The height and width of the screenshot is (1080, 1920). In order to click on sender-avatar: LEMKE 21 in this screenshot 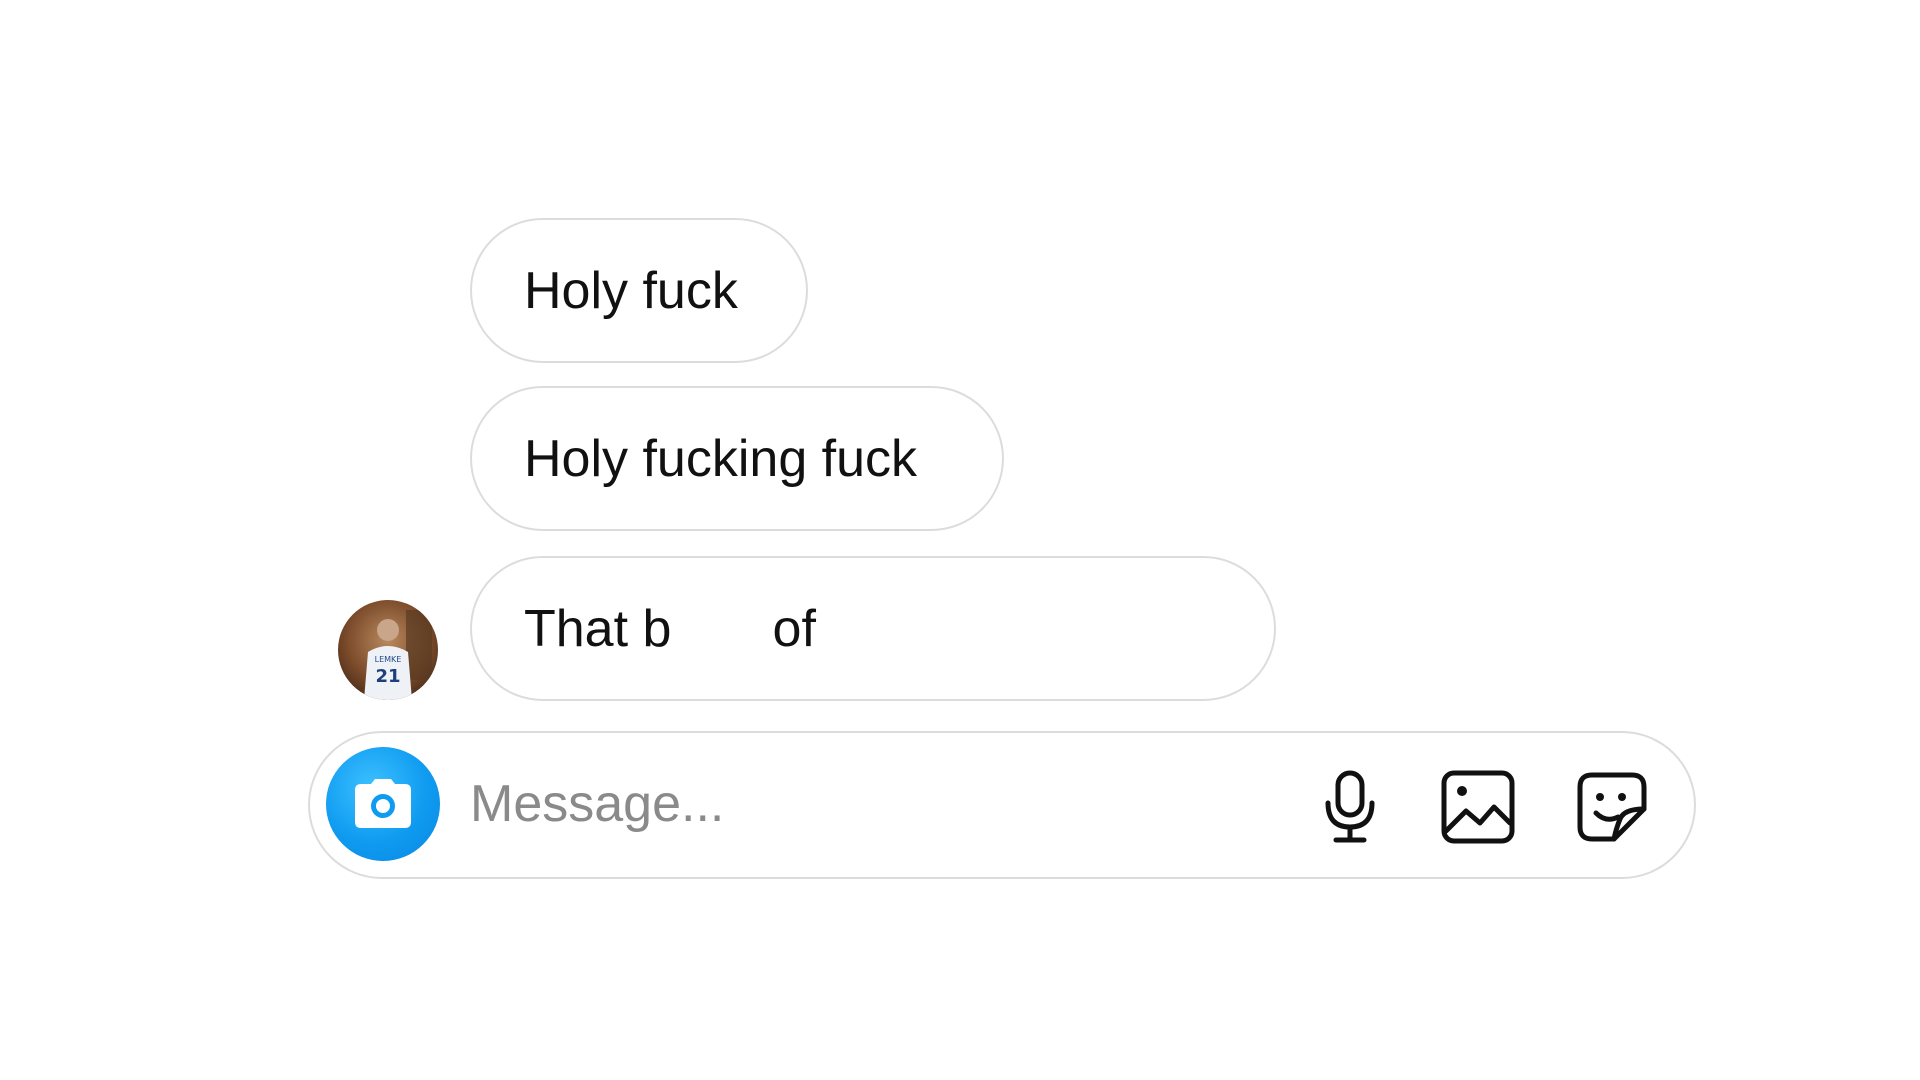, I will do `click(388, 650)`.